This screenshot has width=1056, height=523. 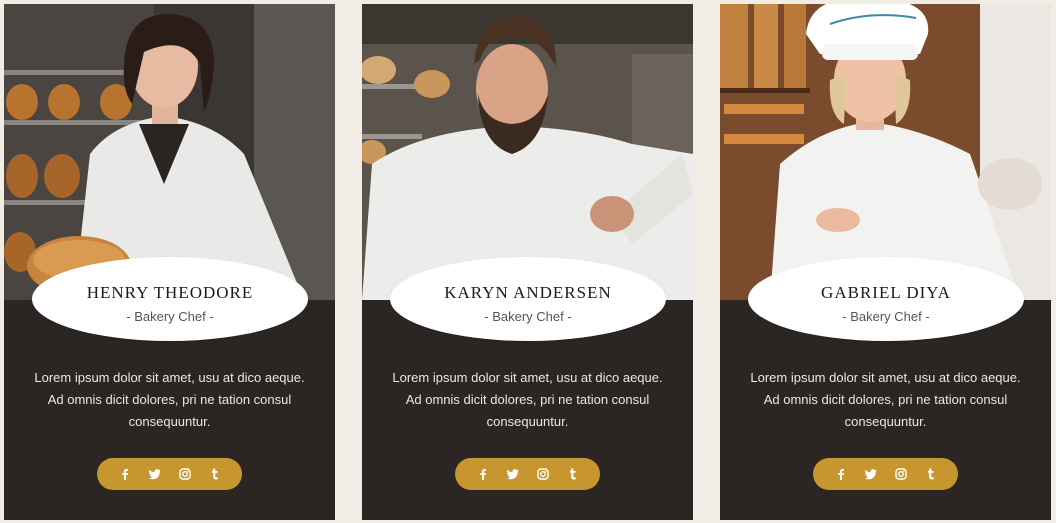 I want to click on name-plate: GABRIEL DIYA - Bakery Chef -, so click(x=886, y=299).